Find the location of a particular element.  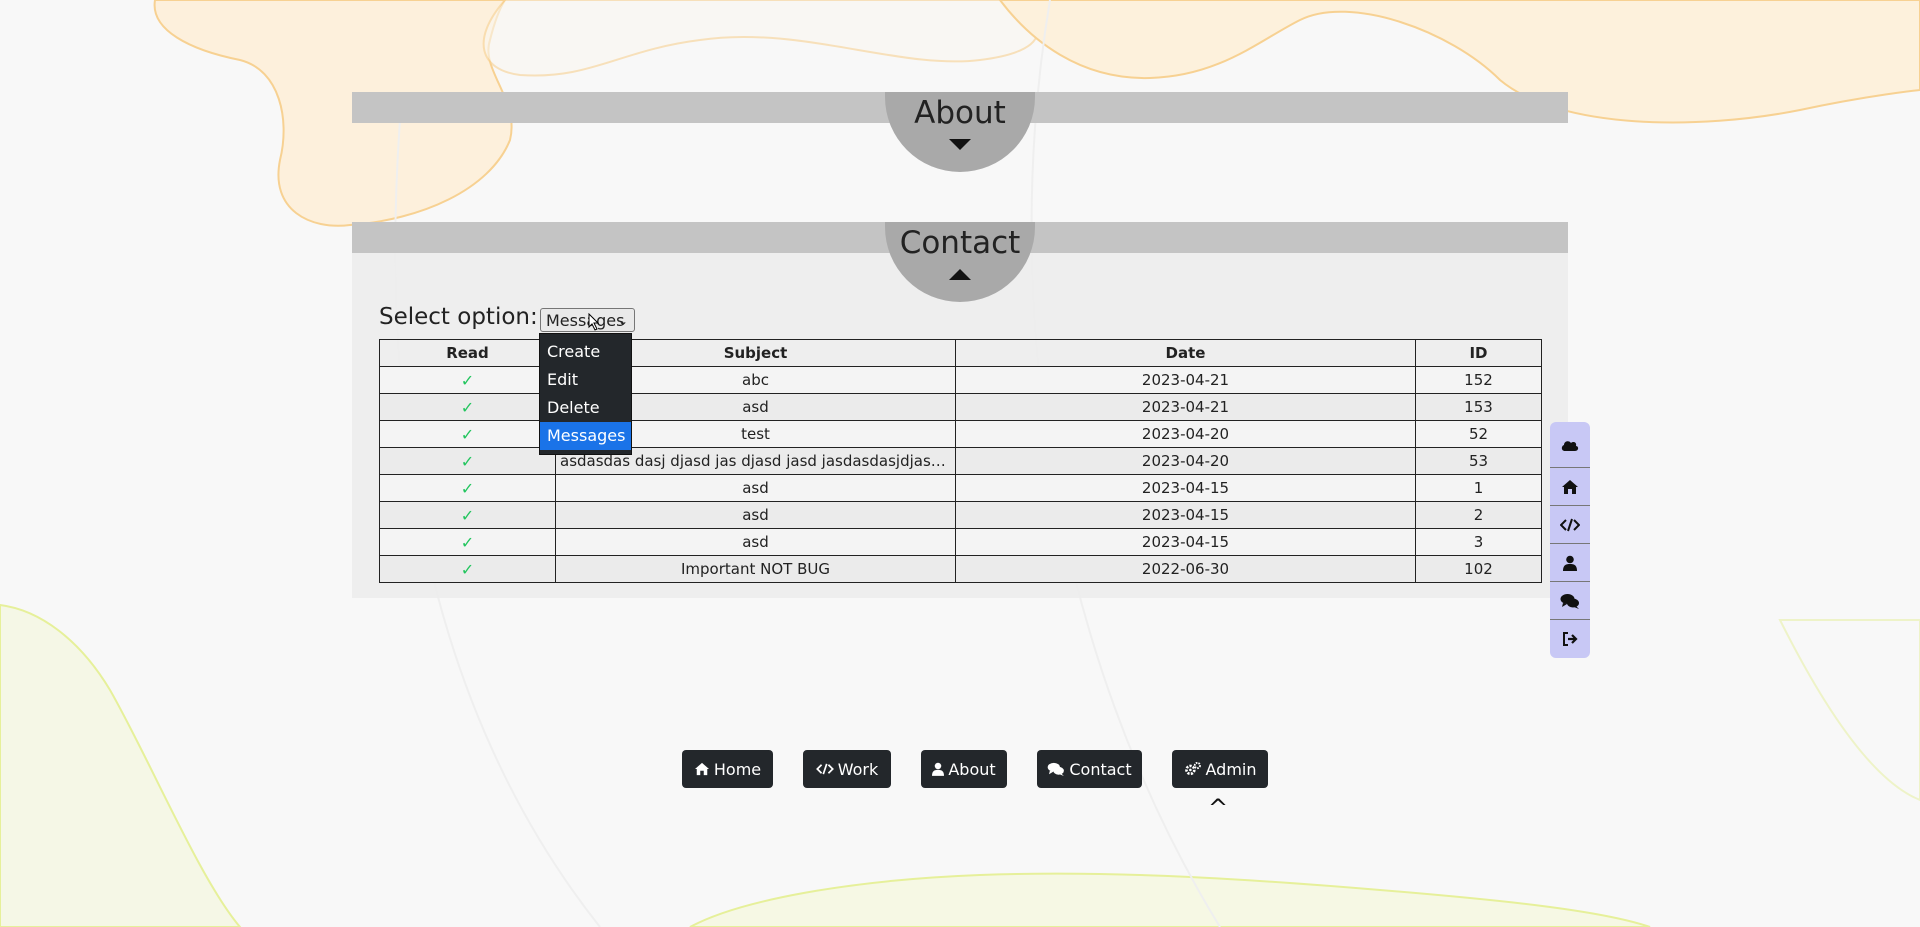

select-option-label: Select option: is located at coordinates (458, 317).